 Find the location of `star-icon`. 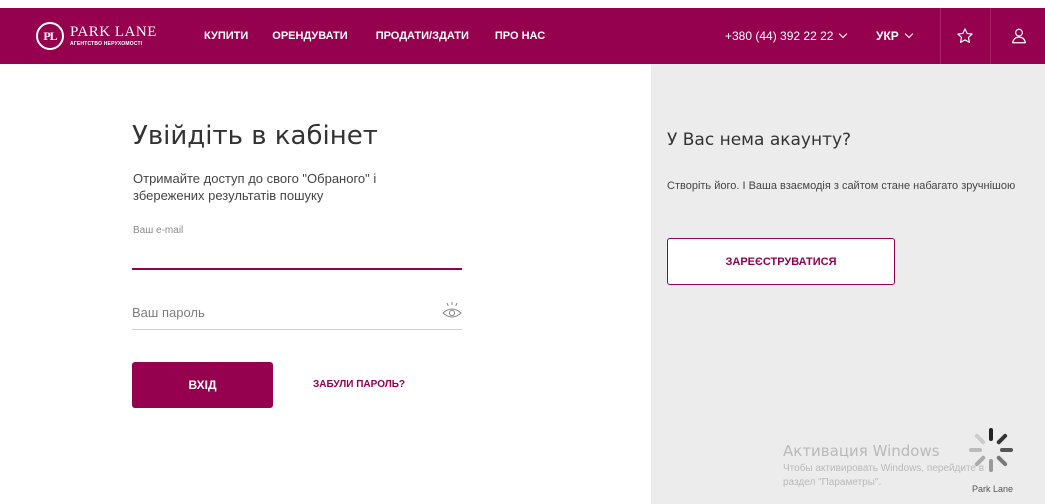

star-icon is located at coordinates (965, 35).